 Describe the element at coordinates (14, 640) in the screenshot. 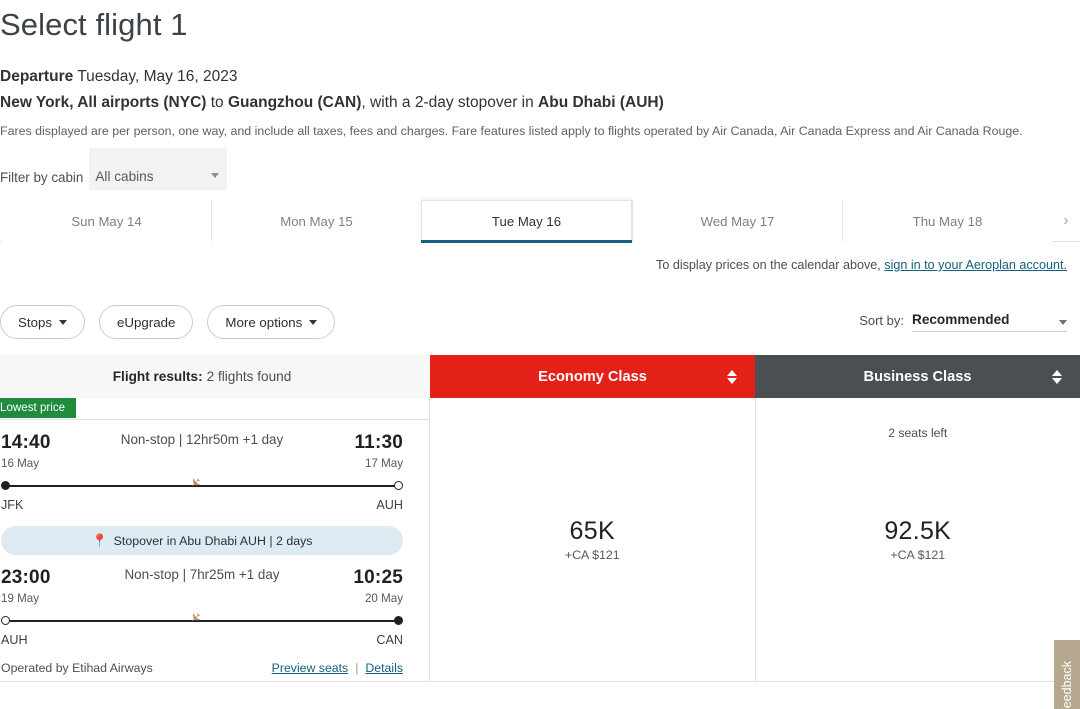

I see `segment-2-origin-code: AUH` at that location.